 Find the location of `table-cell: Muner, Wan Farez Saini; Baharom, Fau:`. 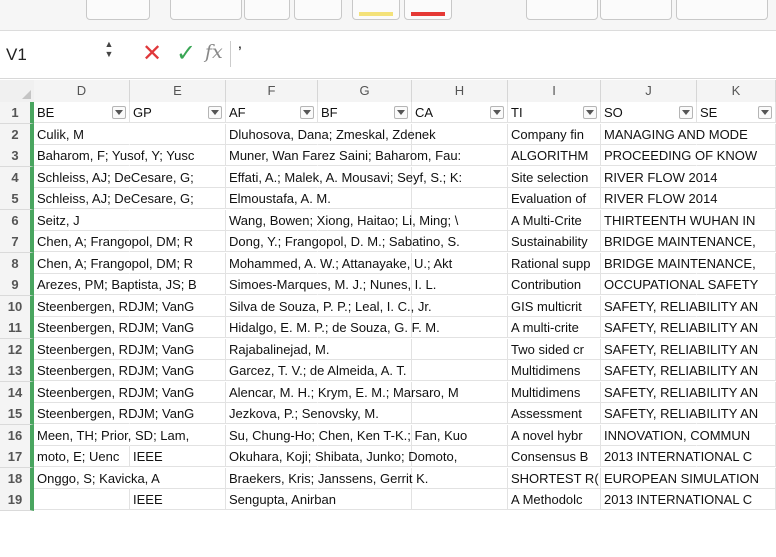

table-cell: Muner, Wan Farez Saini; Baharom, Fau: is located at coordinates (343, 155).